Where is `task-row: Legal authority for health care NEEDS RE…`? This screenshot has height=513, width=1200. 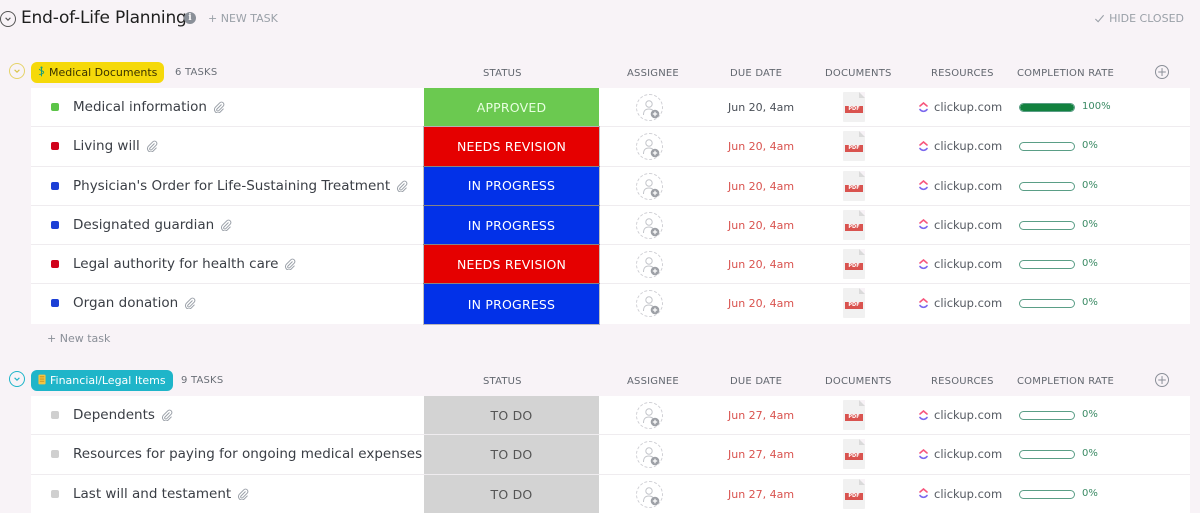 task-row: Legal authority for health care NEEDS RE… is located at coordinates (610, 264).